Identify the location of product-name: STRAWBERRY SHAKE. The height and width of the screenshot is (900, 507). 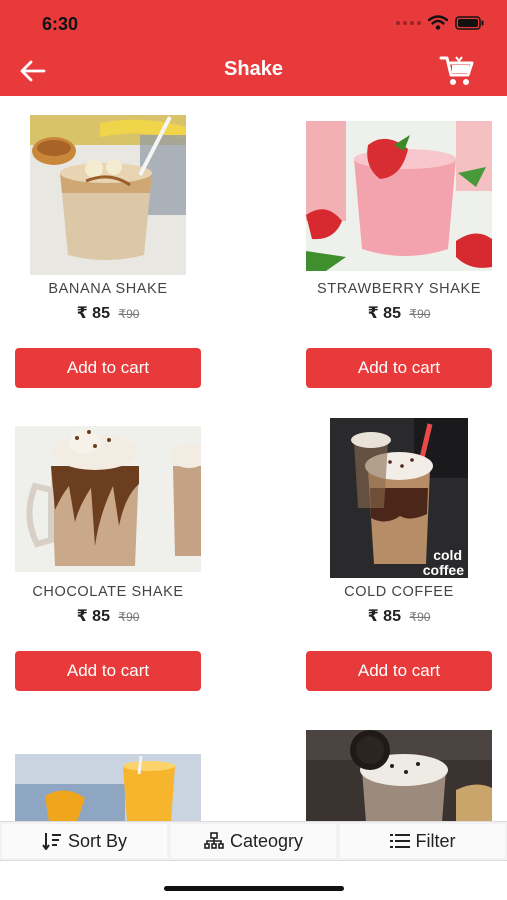
(399, 289).